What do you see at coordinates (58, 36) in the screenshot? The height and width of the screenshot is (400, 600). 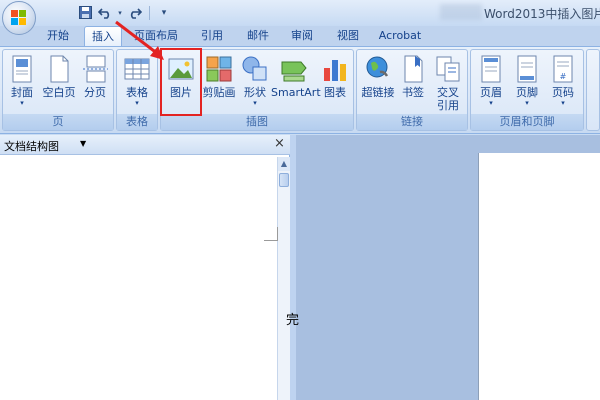 I see `tab-home: 开始` at bounding box center [58, 36].